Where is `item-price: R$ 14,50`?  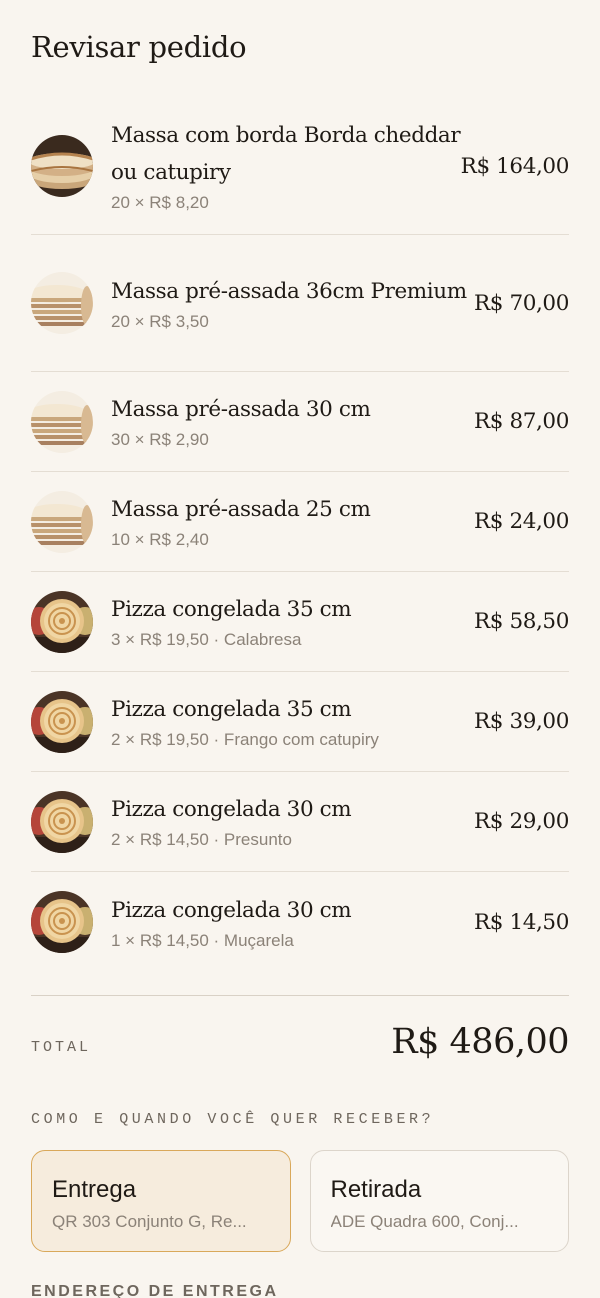 item-price: R$ 14,50 is located at coordinates (521, 922).